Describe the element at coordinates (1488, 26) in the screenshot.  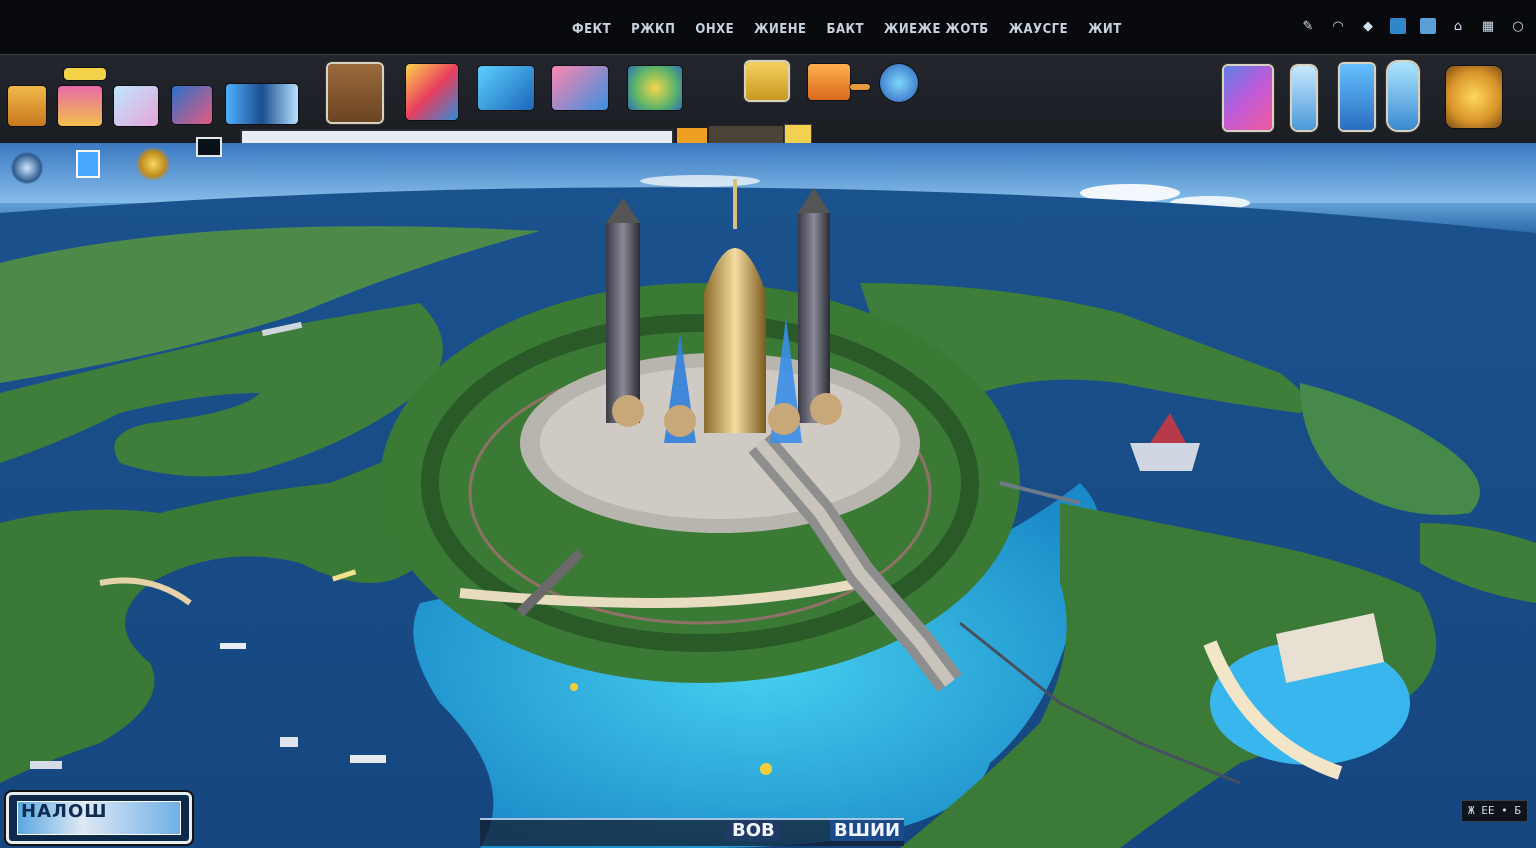
I see `grid-icon: ▦` at that location.